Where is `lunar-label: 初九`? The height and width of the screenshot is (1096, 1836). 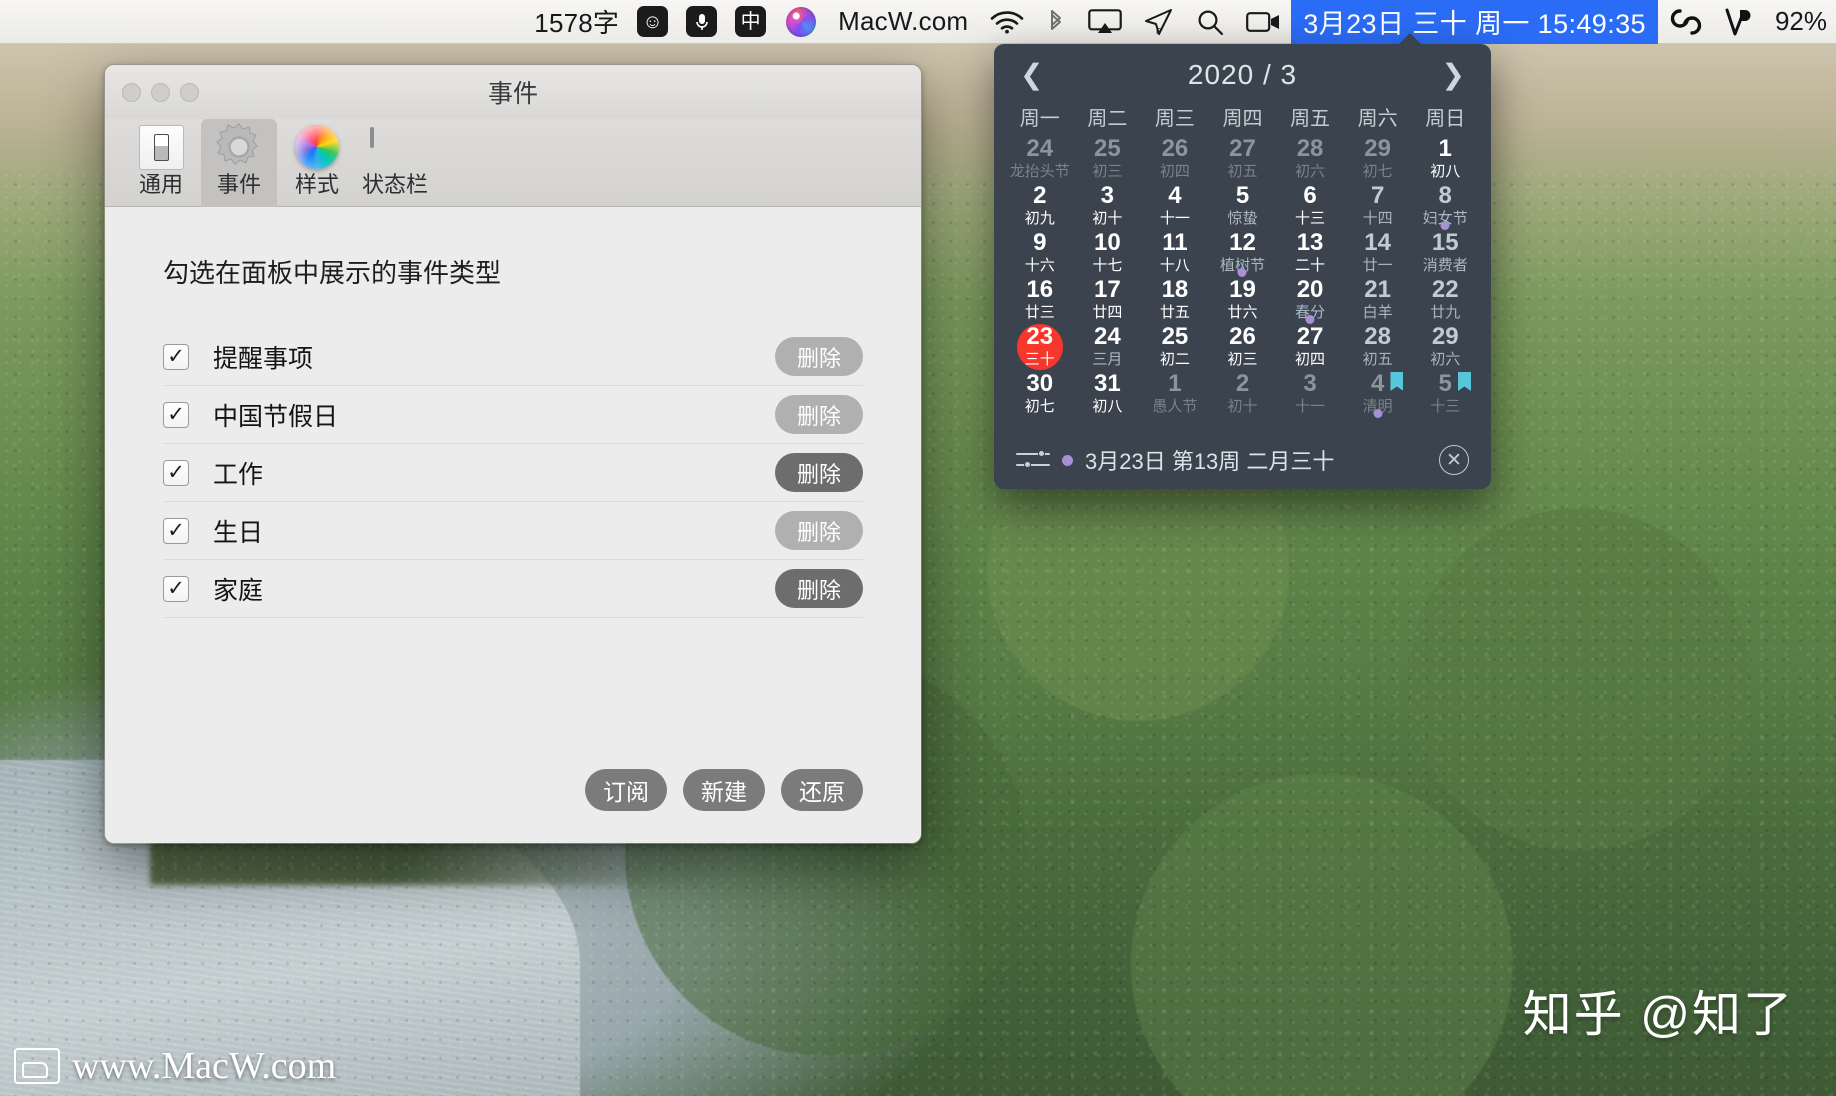
lunar-label: 初九 is located at coordinates (1039, 218).